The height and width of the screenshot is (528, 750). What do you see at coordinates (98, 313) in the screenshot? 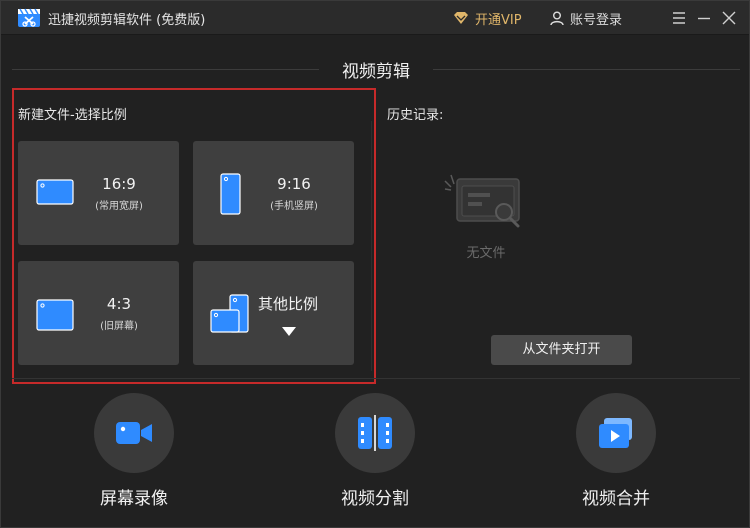
I see `ratio-card-4-3: 4:3 (旧屏幕)` at bounding box center [98, 313].